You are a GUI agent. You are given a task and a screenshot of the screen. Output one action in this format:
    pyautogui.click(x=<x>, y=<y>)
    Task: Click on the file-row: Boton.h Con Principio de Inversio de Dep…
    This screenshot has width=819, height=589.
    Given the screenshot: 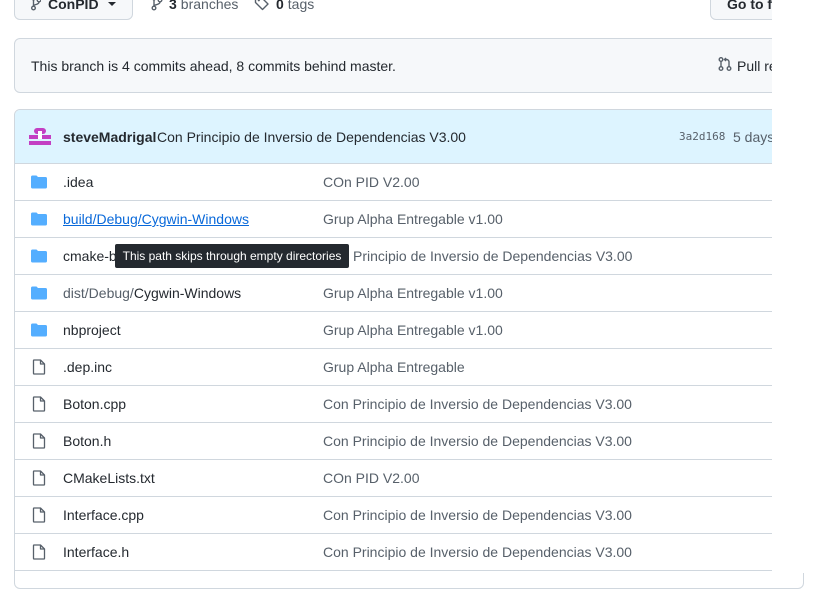 What is the action you would take?
    pyautogui.click(x=409, y=441)
    